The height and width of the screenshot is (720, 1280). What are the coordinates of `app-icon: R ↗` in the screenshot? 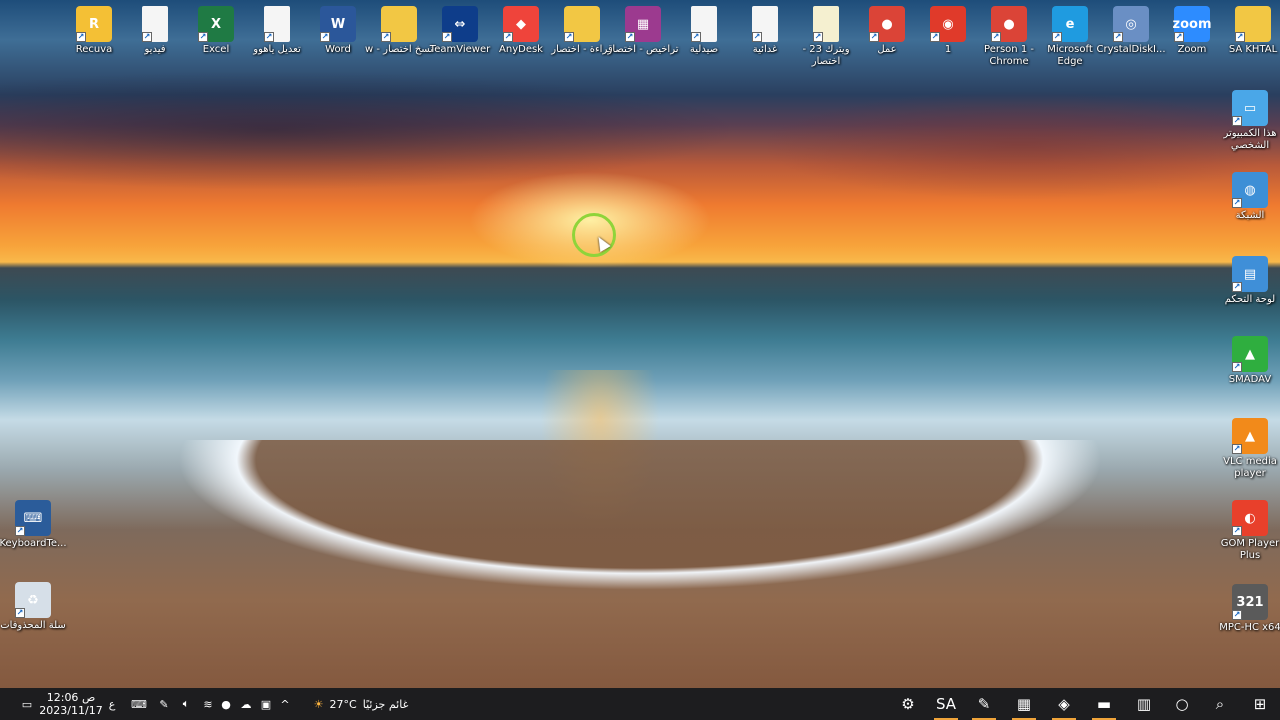 It's located at (94, 24).